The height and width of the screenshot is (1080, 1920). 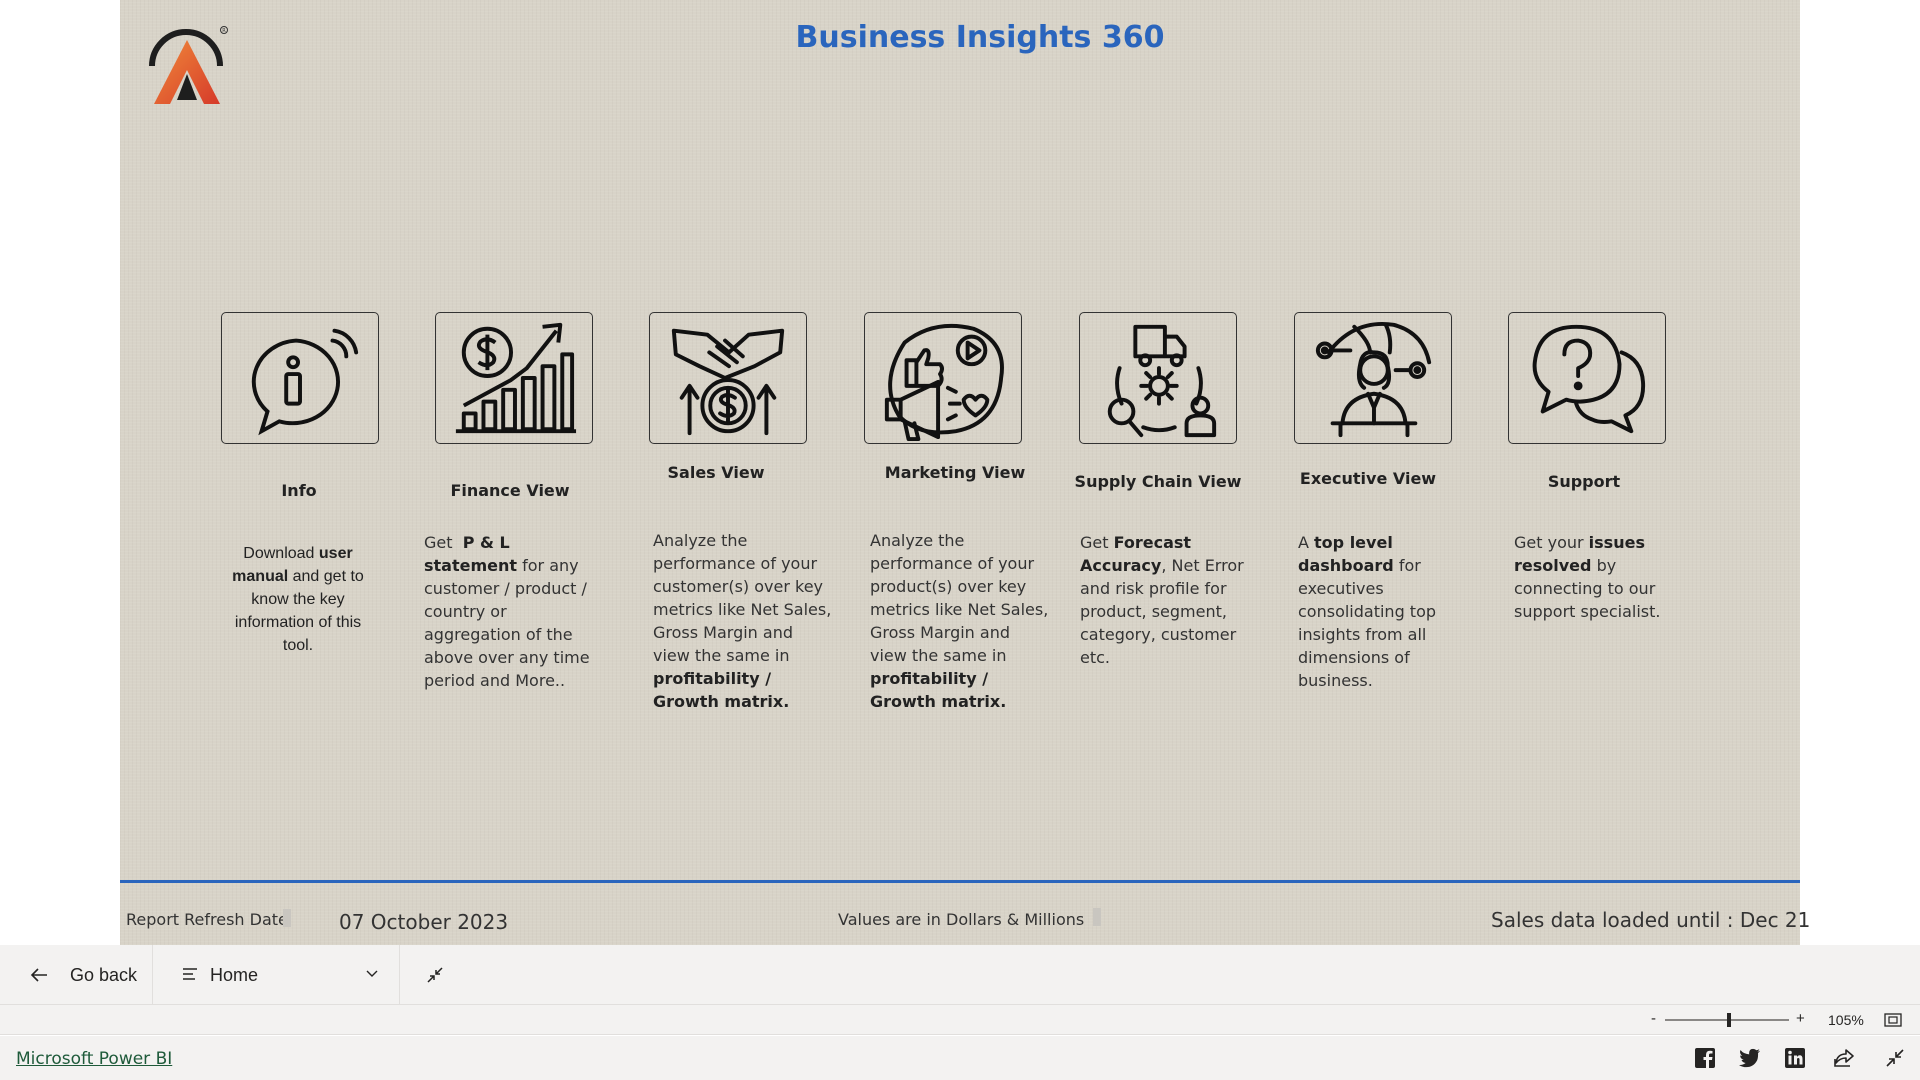 I want to click on card-title-support: Support, so click(x=1584, y=481).